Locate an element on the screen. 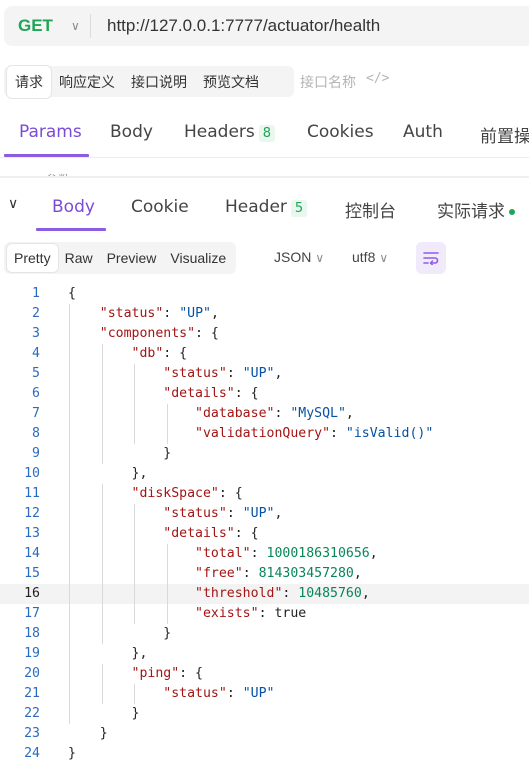 The height and width of the screenshot is (775, 529). code-icon: </> is located at coordinates (377, 78).